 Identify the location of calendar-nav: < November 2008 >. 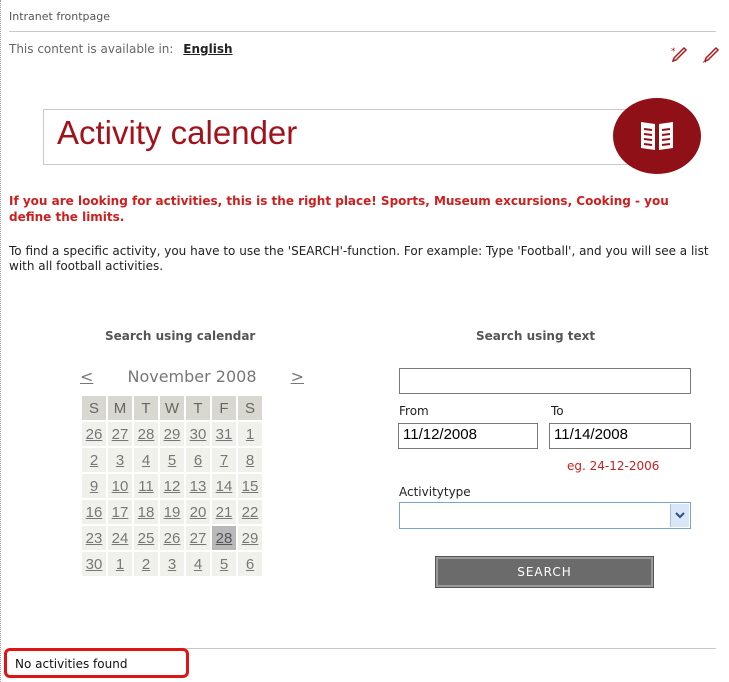
(192, 376).